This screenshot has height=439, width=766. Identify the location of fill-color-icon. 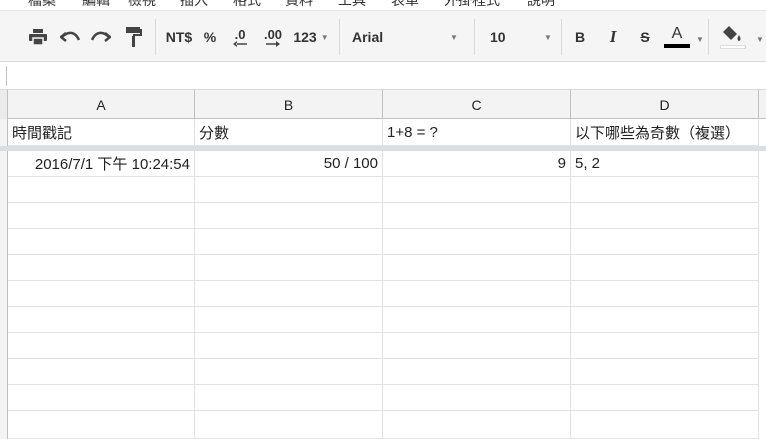
(732, 33).